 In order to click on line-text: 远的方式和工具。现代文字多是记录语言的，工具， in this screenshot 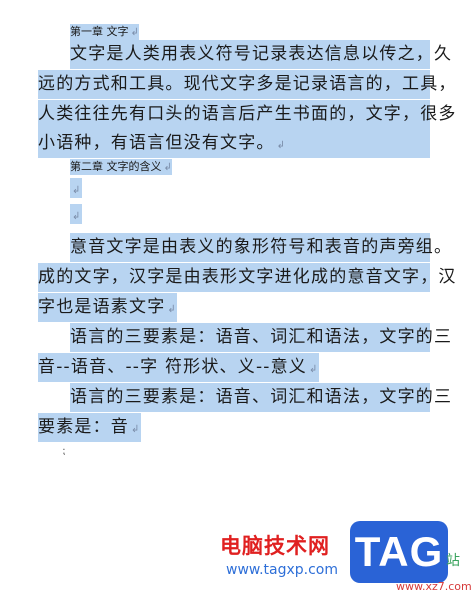, I will do `click(247, 84)`.